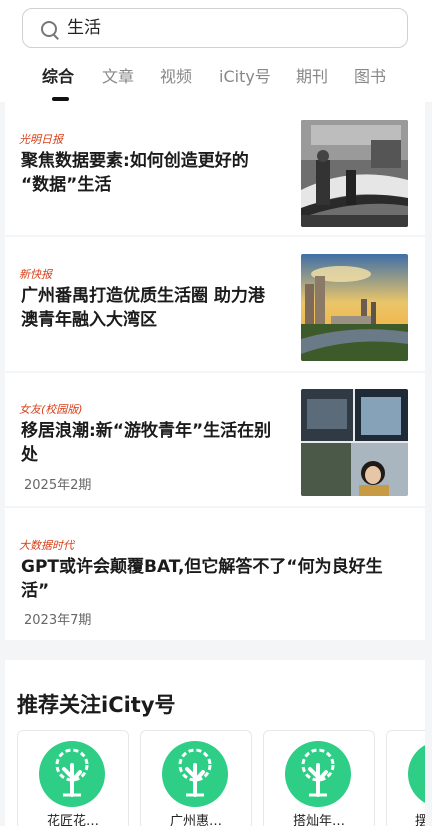 This screenshot has width=432, height=826. Describe the element at coordinates (49, 29) in the screenshot. I see `search-icon` at that location.